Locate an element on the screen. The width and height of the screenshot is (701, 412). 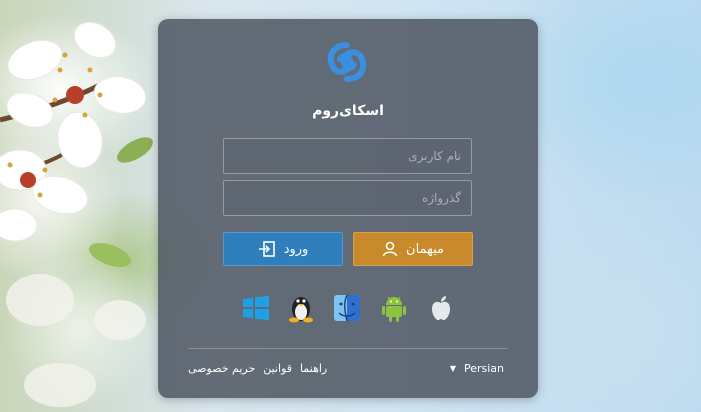
guest-button: میهمان is located at coordinates (413, 249).